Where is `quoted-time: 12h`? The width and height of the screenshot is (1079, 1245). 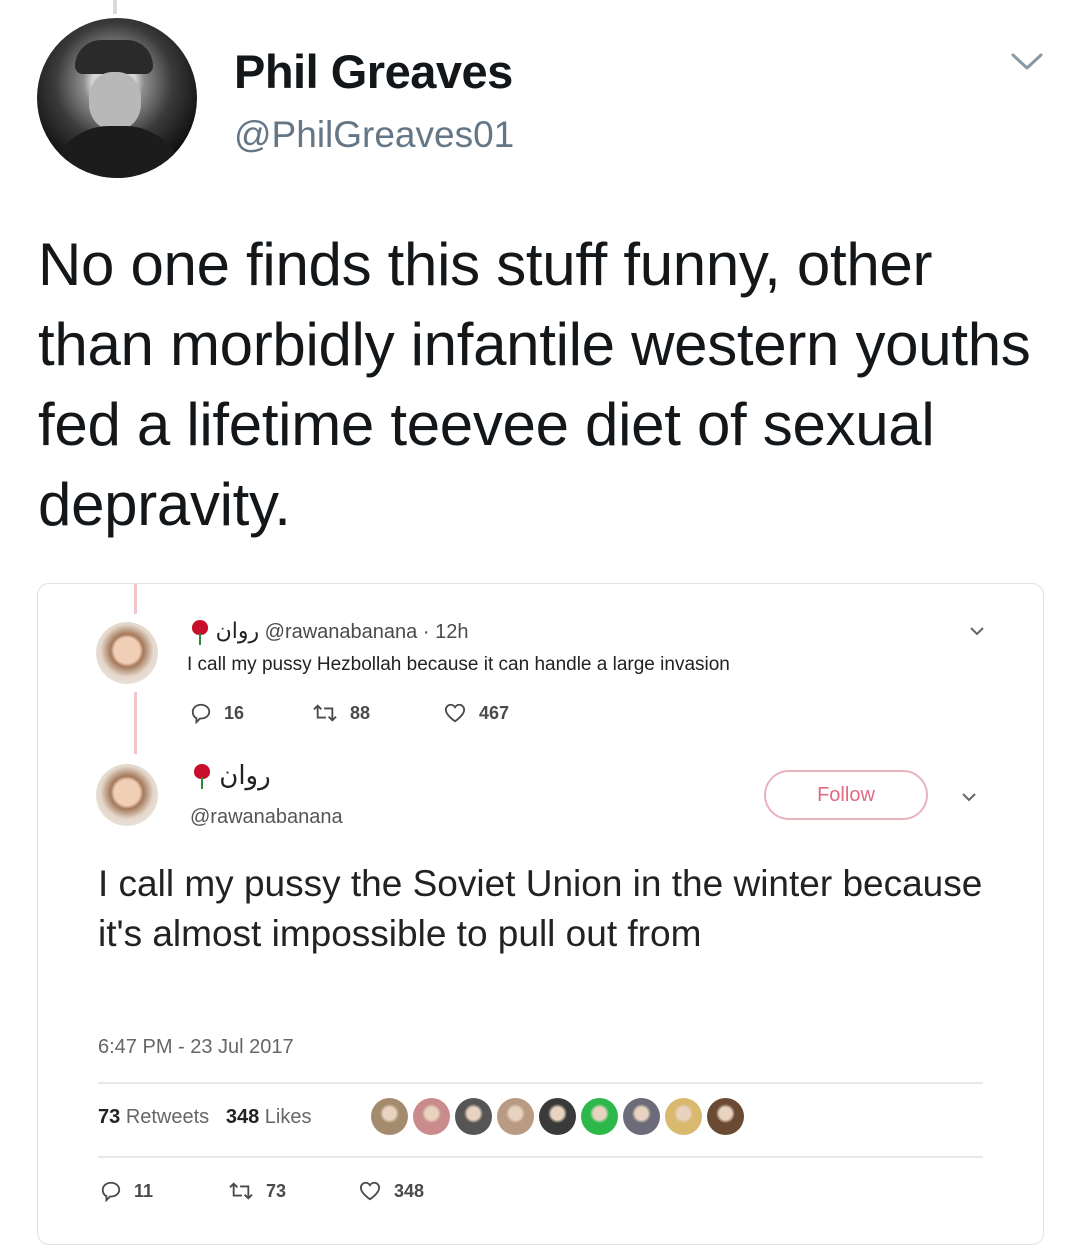
quoted-time: 12h is located at coordinates (451, 632).